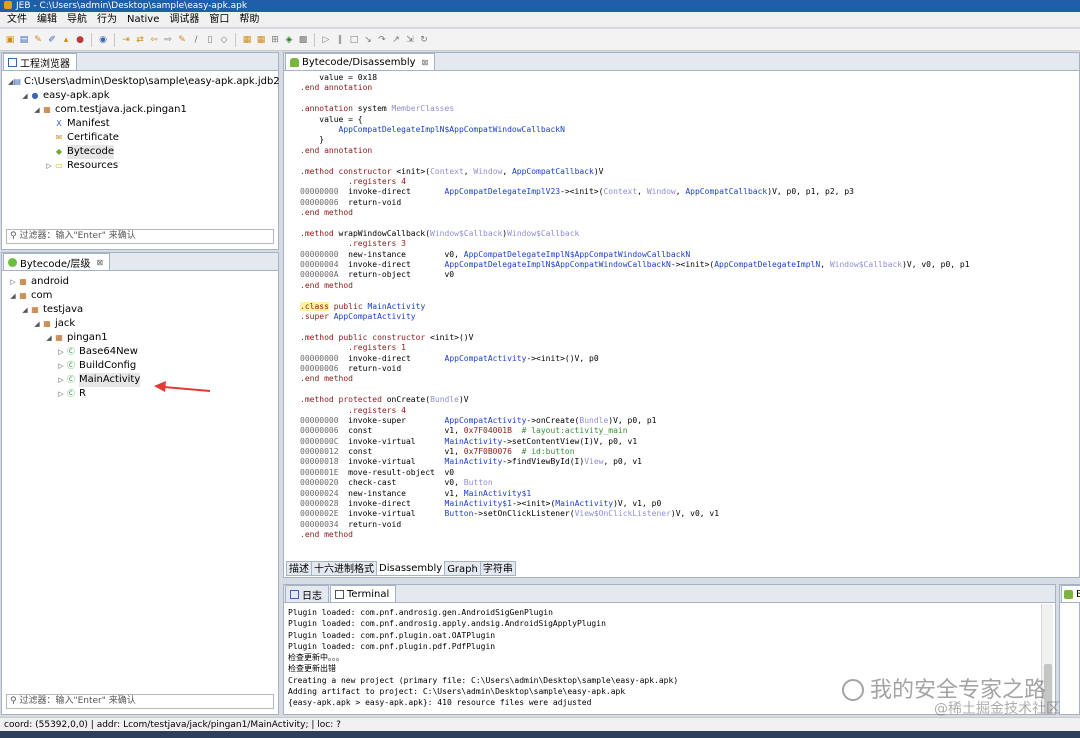 Image resolution: width=1080 pixels, height=738 pixels. Describe the element at coordinates (65, 323) in the screenshot. I see `tree-node-label: jack` at that location.